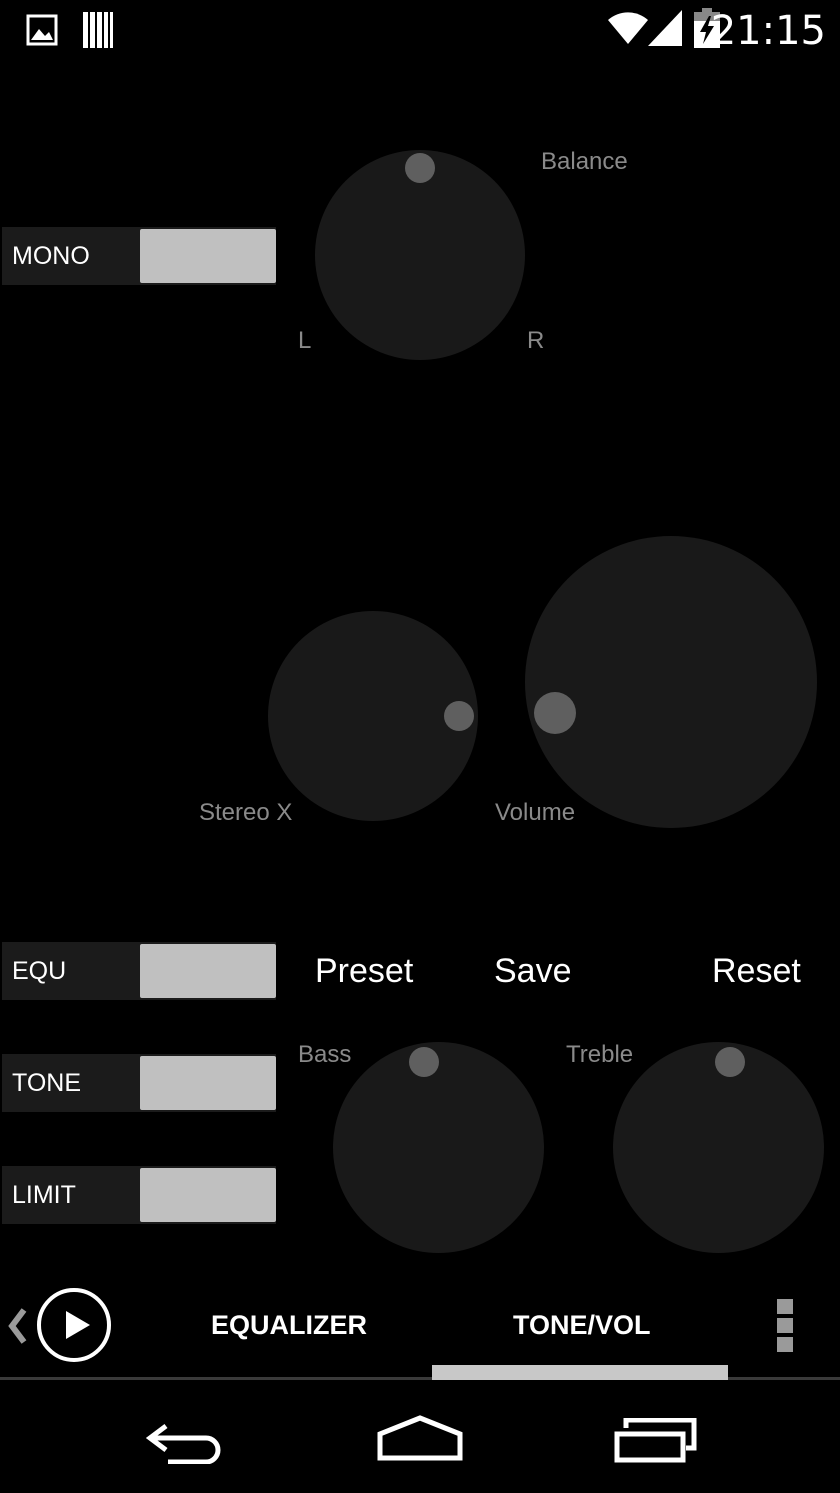  I want to click on tone-switch, so click(208, 1083).